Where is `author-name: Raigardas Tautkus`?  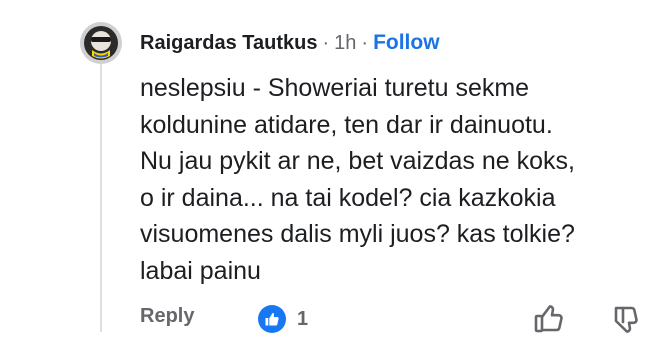
author-name: Raigardas Tautkus is located at coordinates (228, 43).